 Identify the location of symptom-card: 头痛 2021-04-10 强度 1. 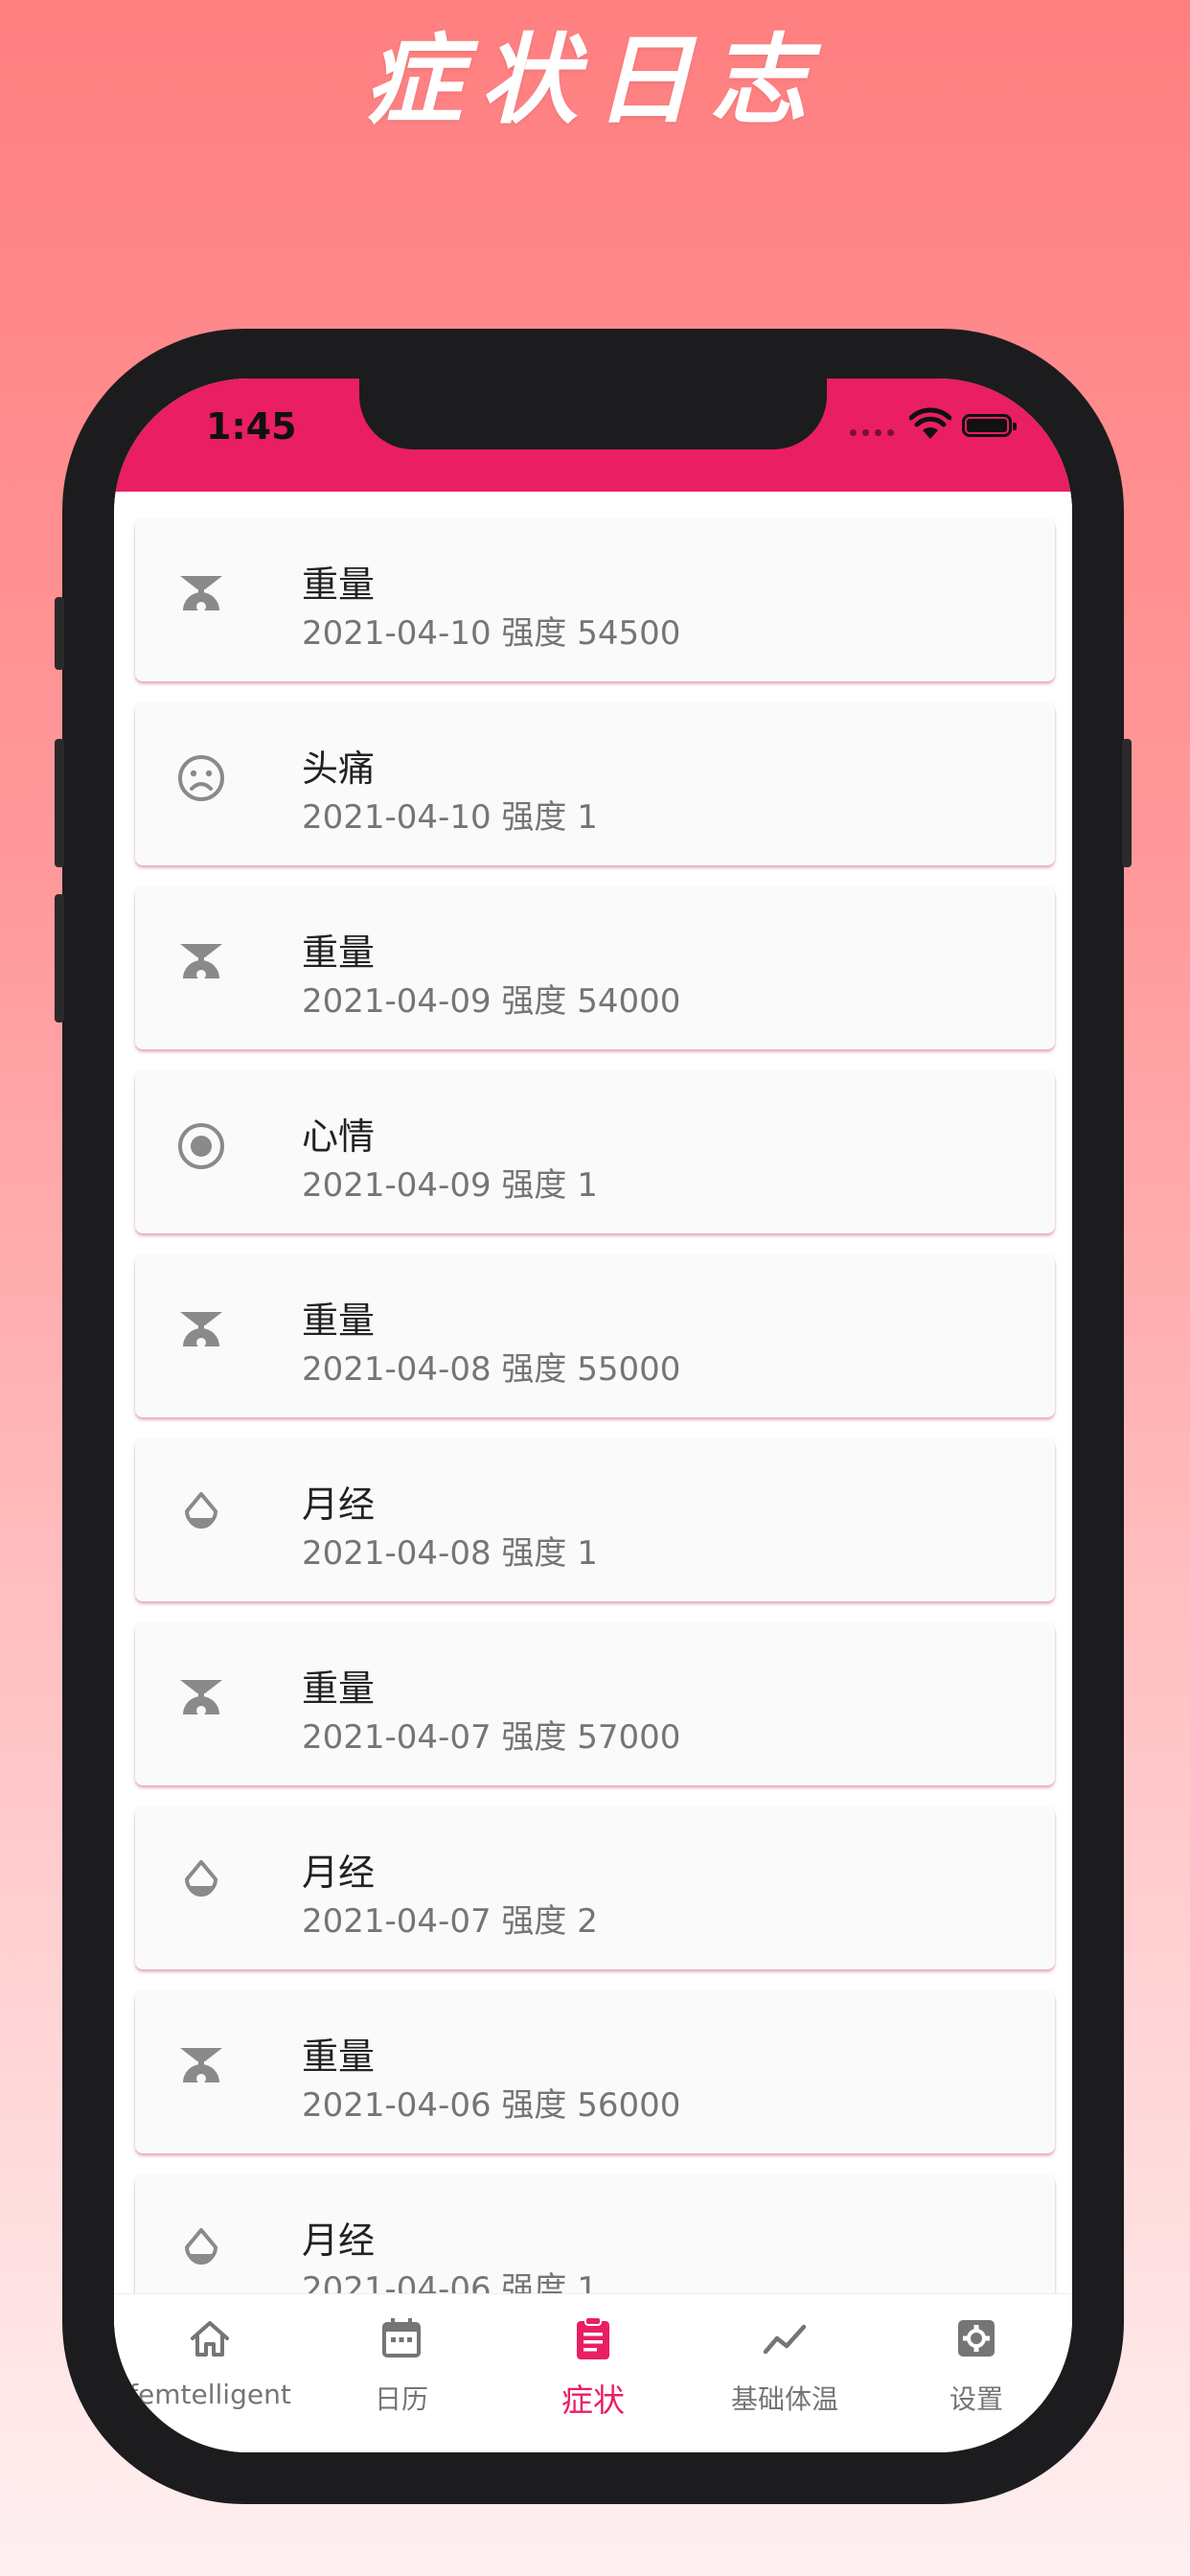
(595, 783).